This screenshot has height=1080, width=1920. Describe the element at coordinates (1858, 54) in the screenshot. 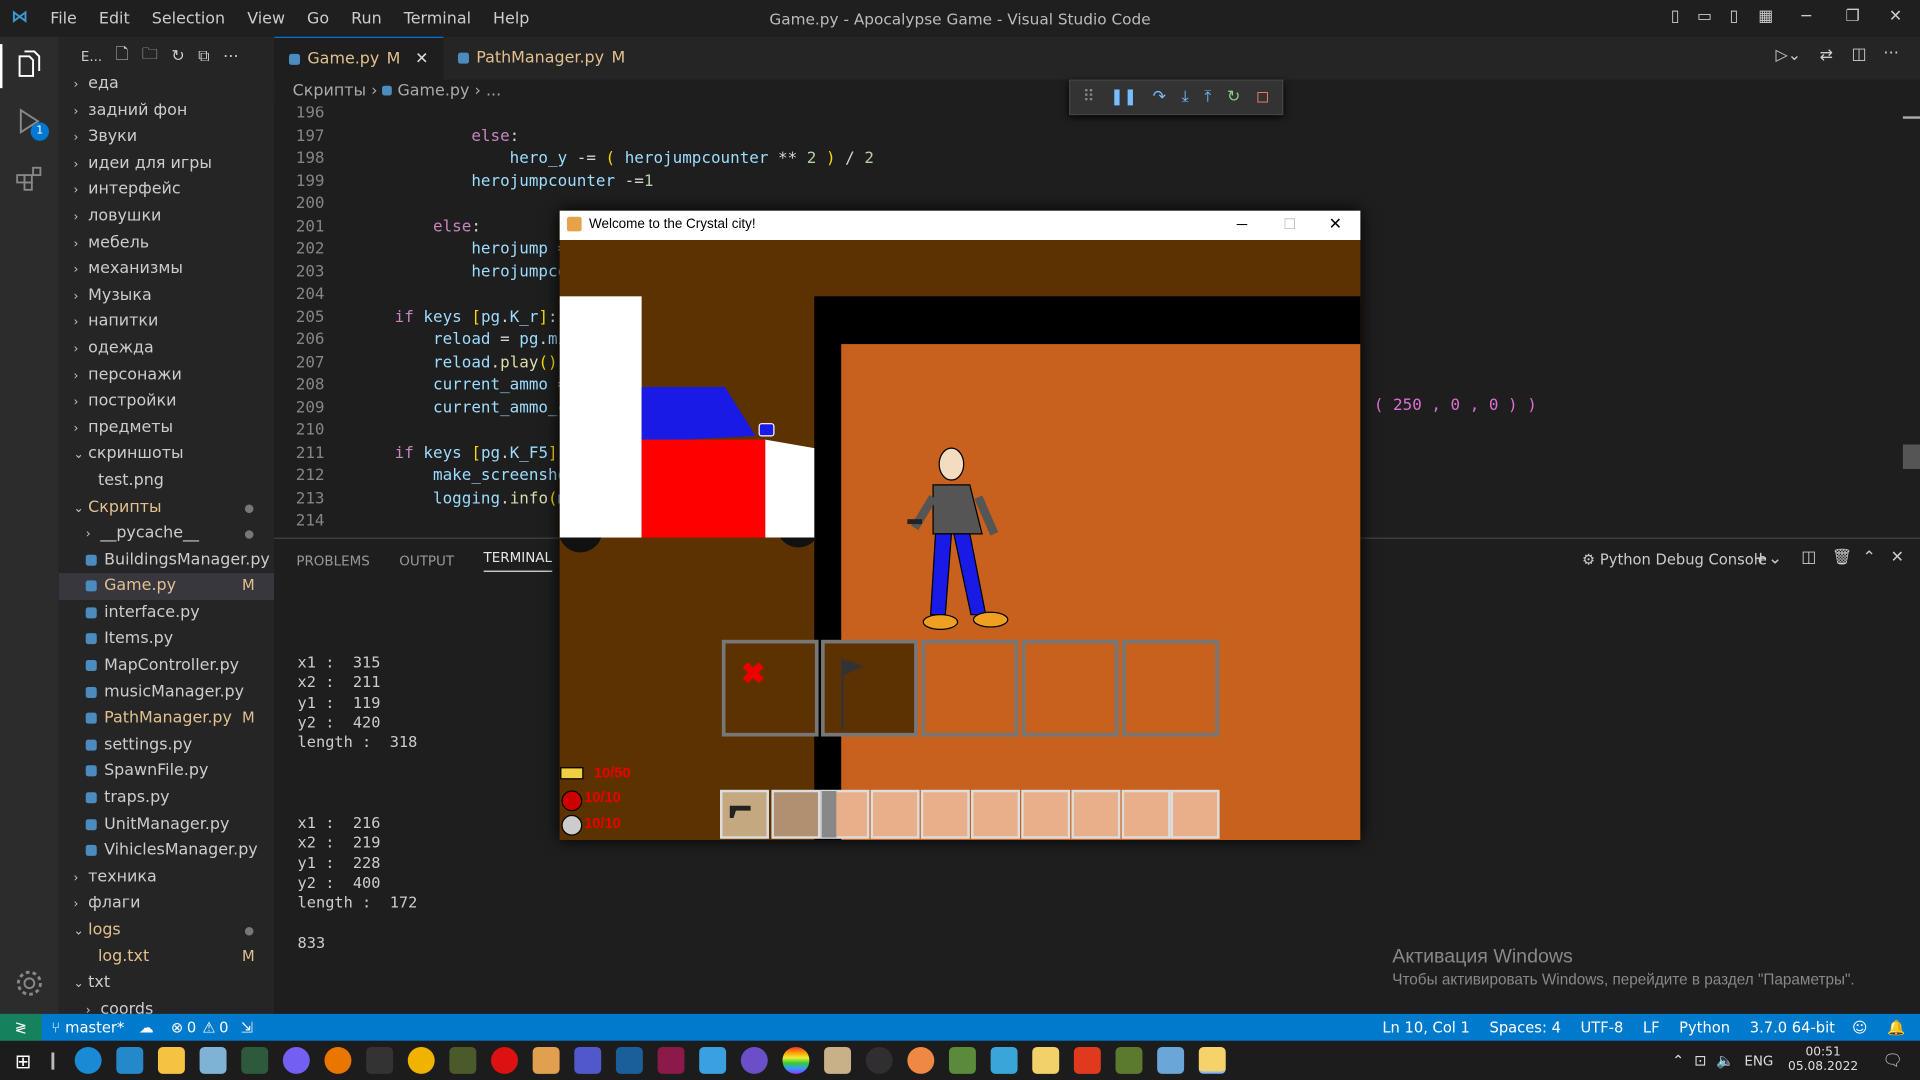

I see `split-editor-icon: ◫` at that location.